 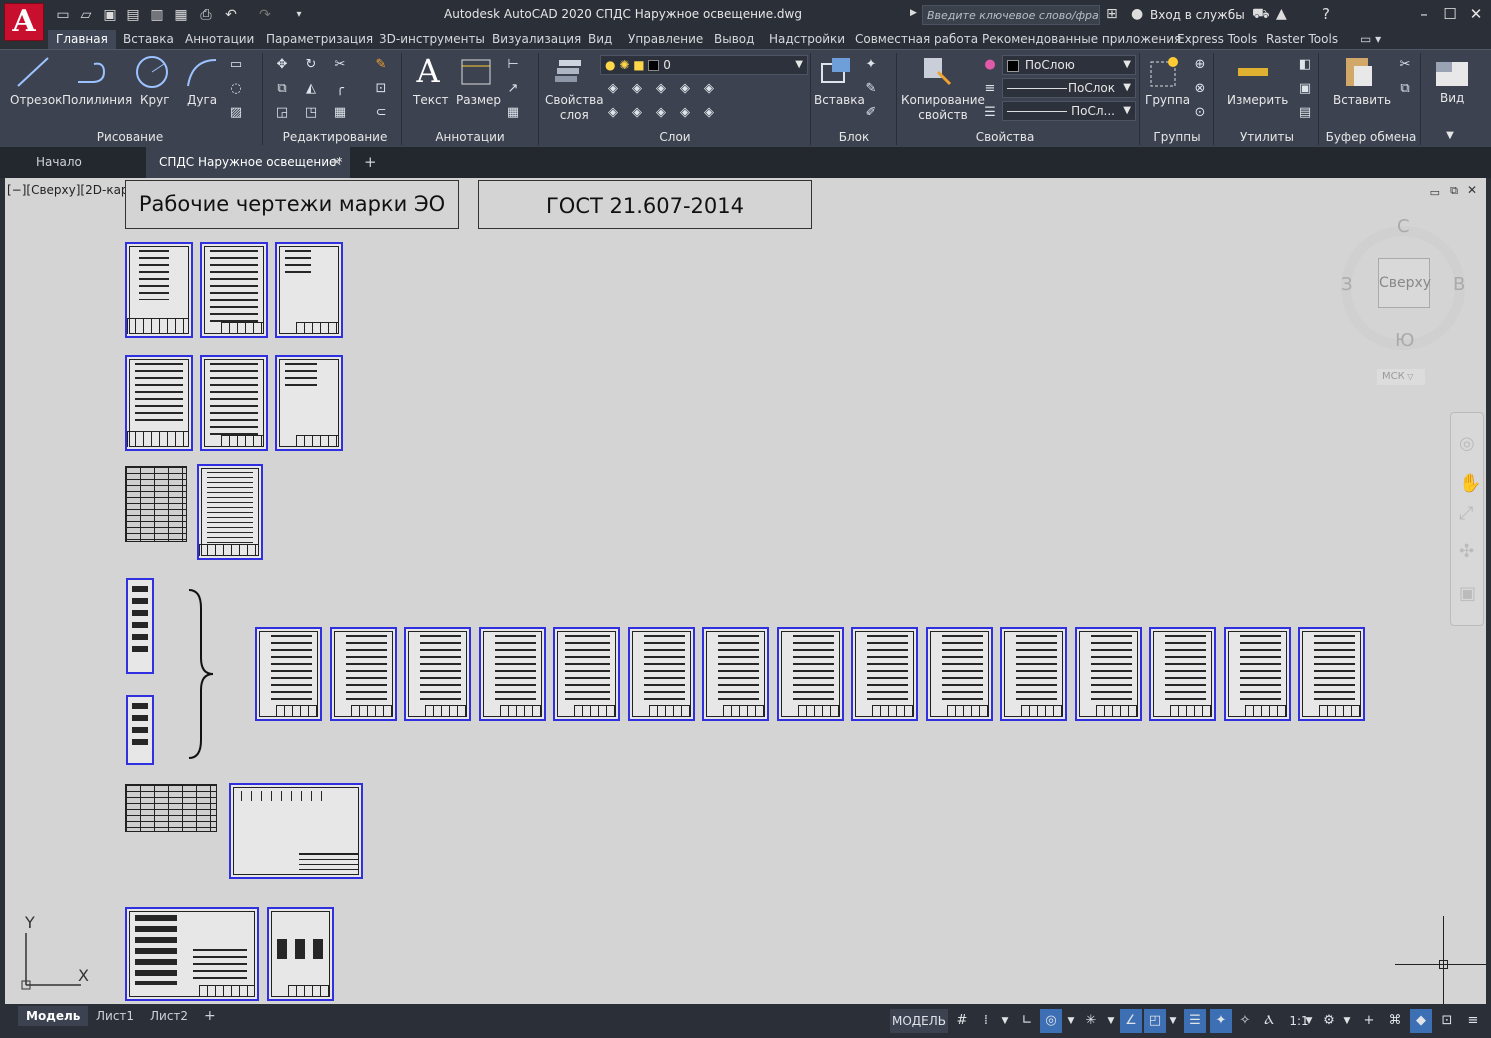 What do you see at coordinates (115, 1016) in the screenshot?
I see `layout1-tab: Лист1` at bounding box center [115, 1016].